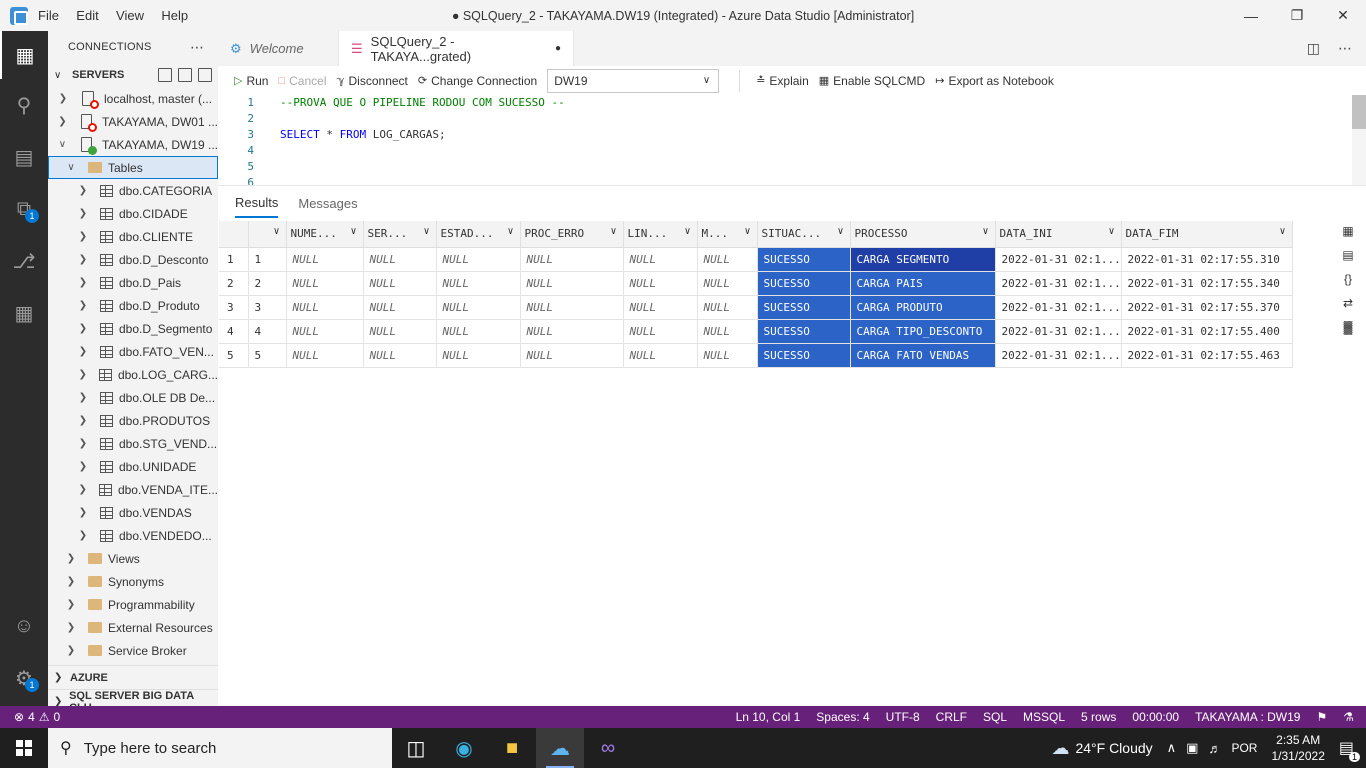  What do you see at coordinates (302, 81) in the screenshot?
I see `cancel-button: □ Cancel` at bounding box center [302, 81].